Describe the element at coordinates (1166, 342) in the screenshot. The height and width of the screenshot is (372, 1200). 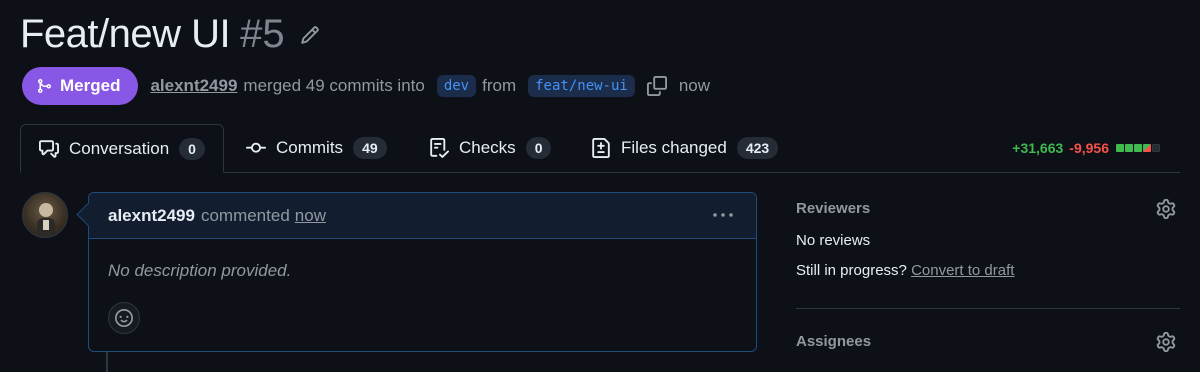
I see `assignees-gear-icon` at that location.